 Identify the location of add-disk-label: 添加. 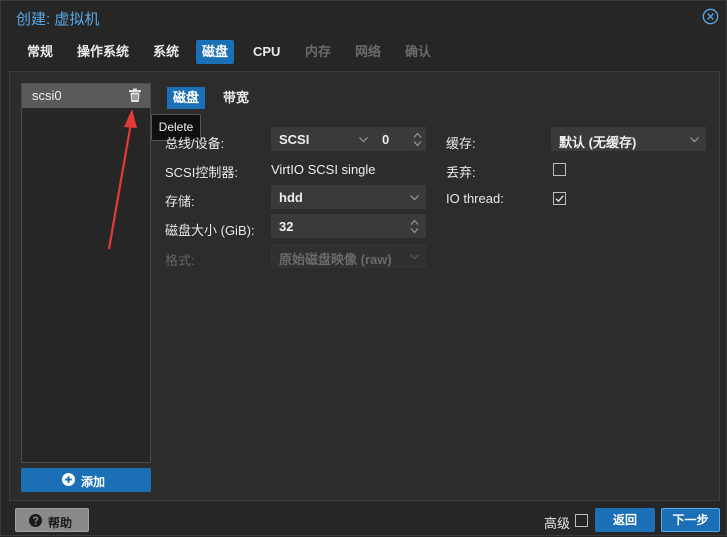
(93, 482).